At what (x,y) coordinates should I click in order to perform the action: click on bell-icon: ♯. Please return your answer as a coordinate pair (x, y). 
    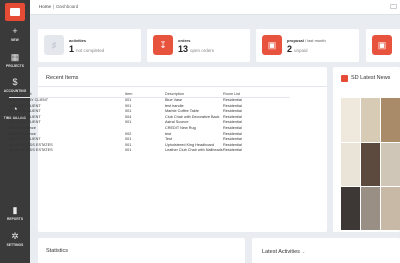
    Looking at the image, I should click on (54, 45).